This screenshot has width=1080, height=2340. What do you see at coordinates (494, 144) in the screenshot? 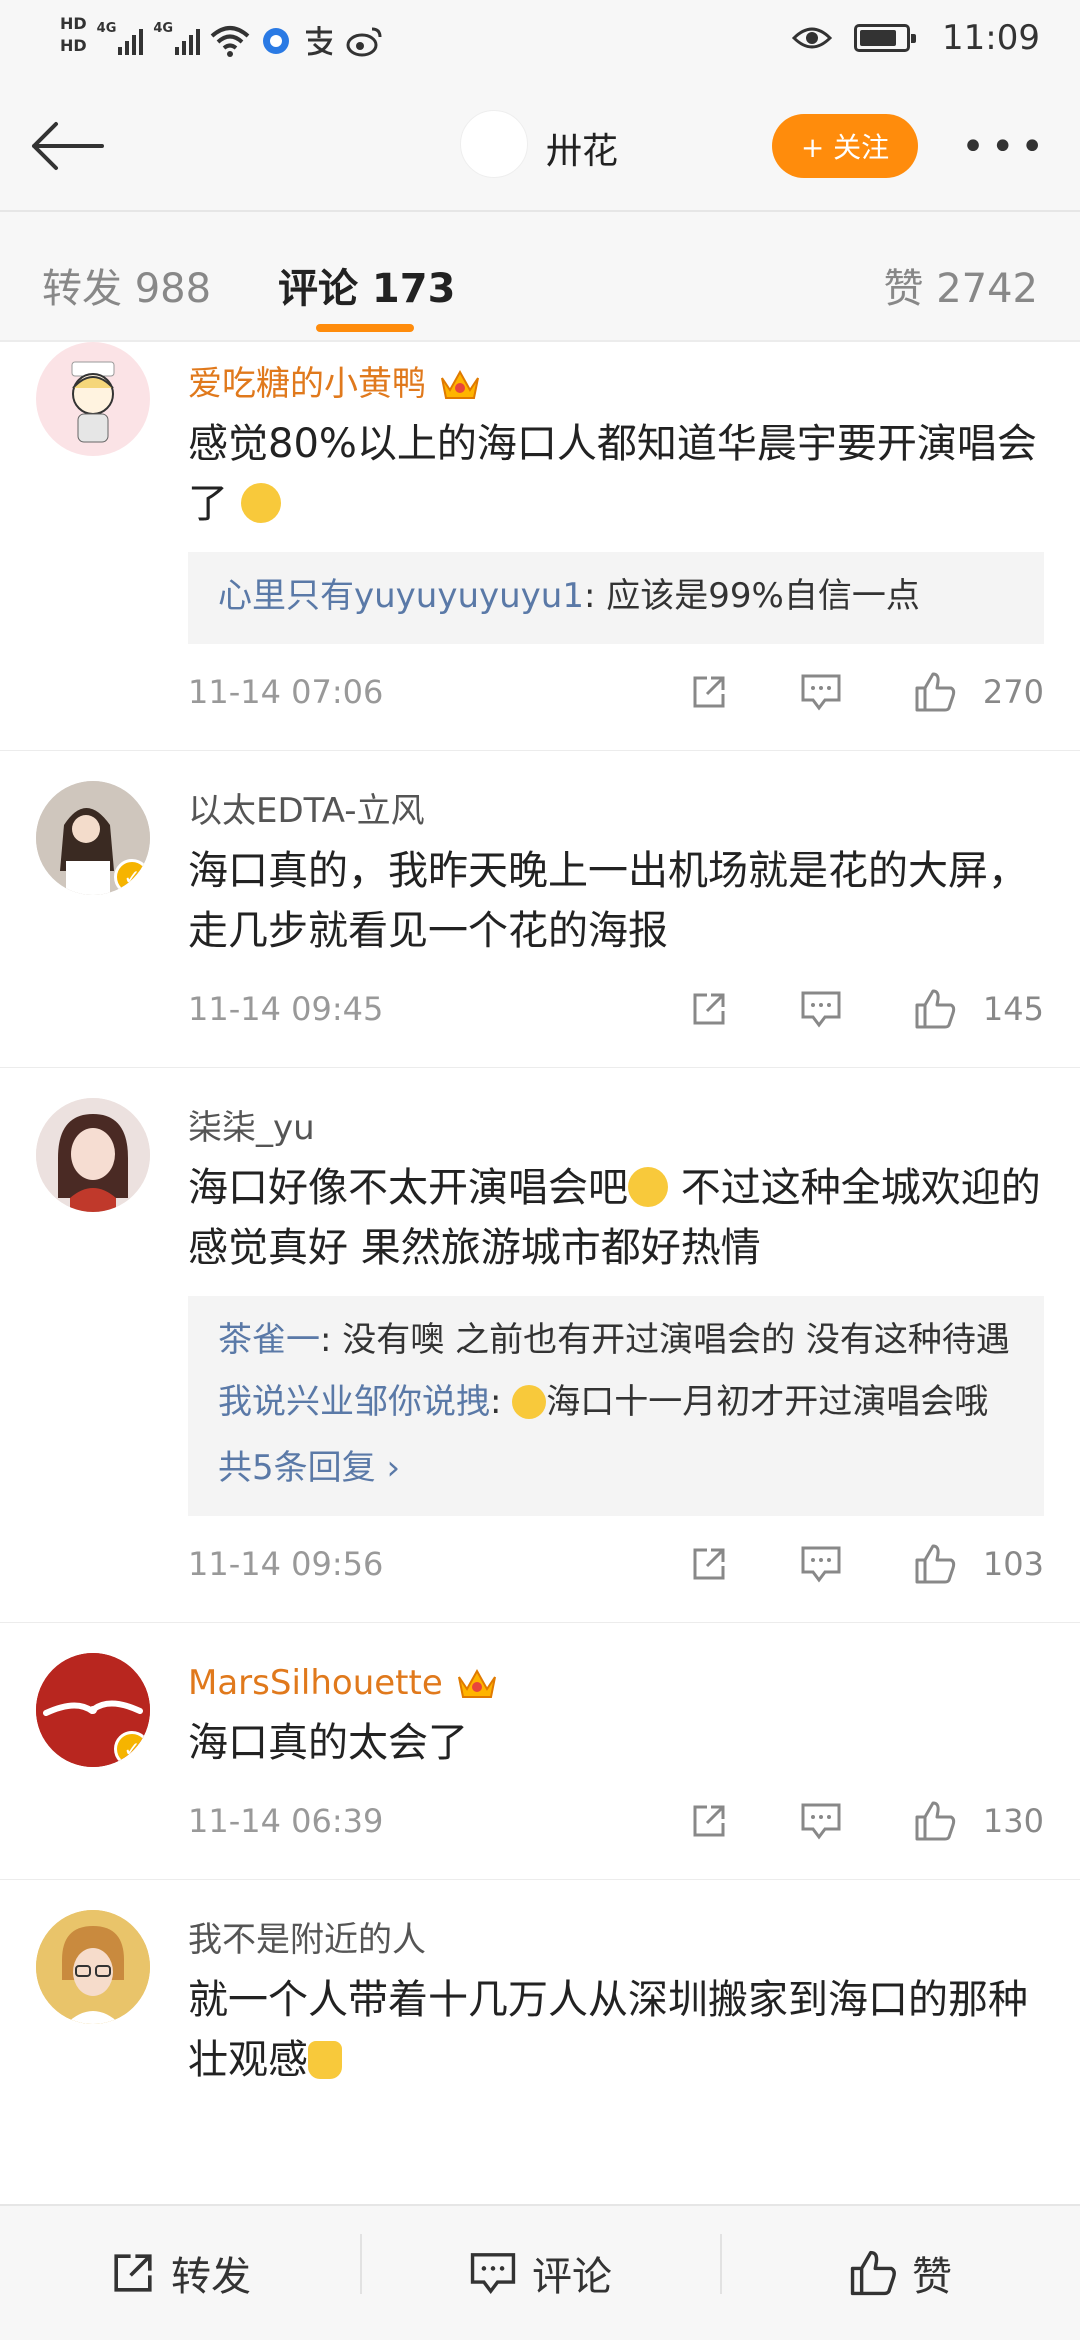
I see `poster-avatar` at bounding box center [494, 144].